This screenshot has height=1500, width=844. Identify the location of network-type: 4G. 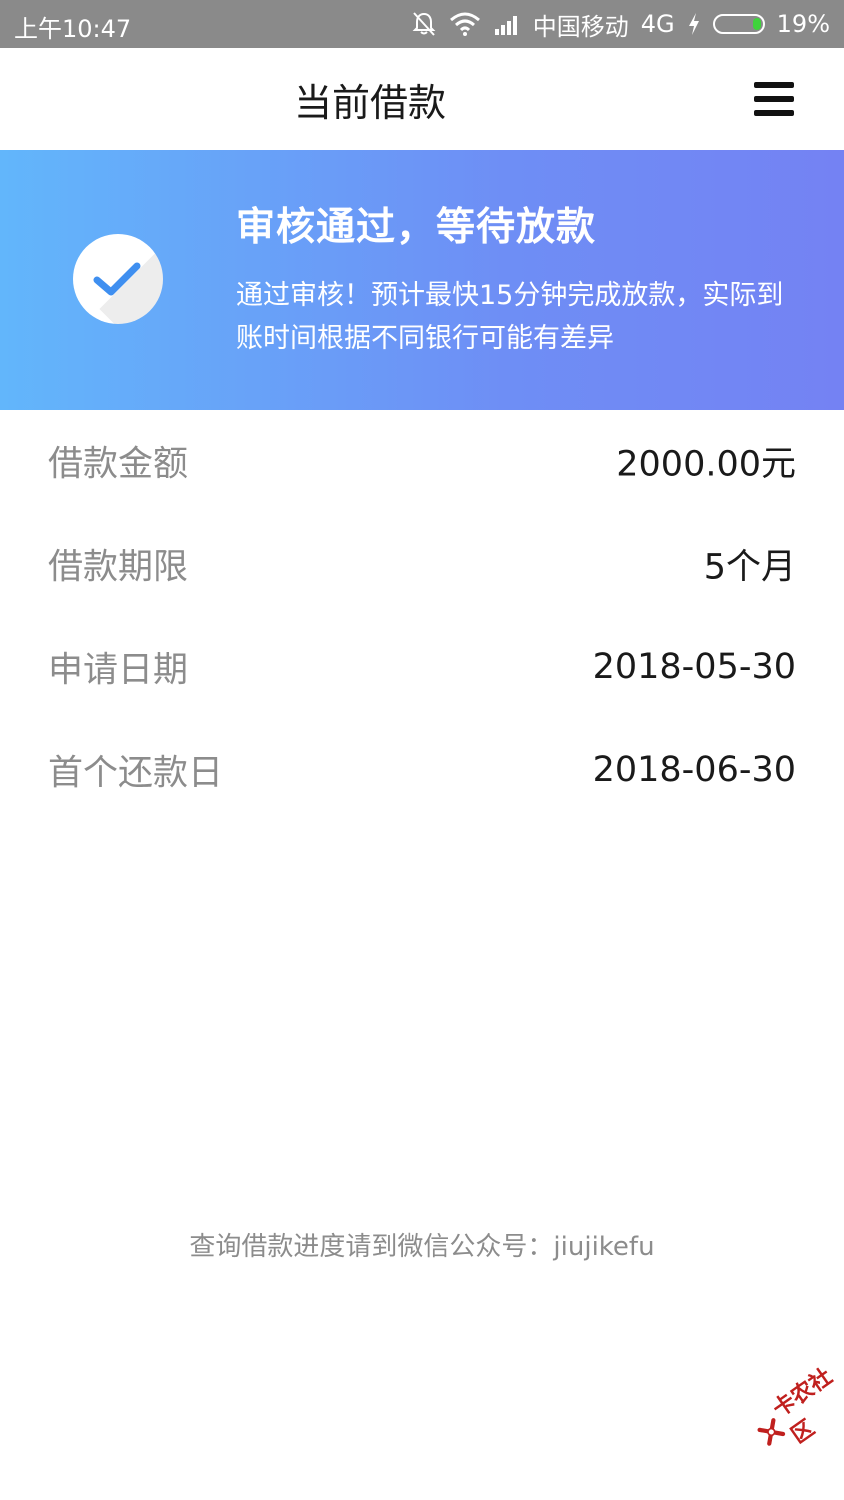
(657, 24).